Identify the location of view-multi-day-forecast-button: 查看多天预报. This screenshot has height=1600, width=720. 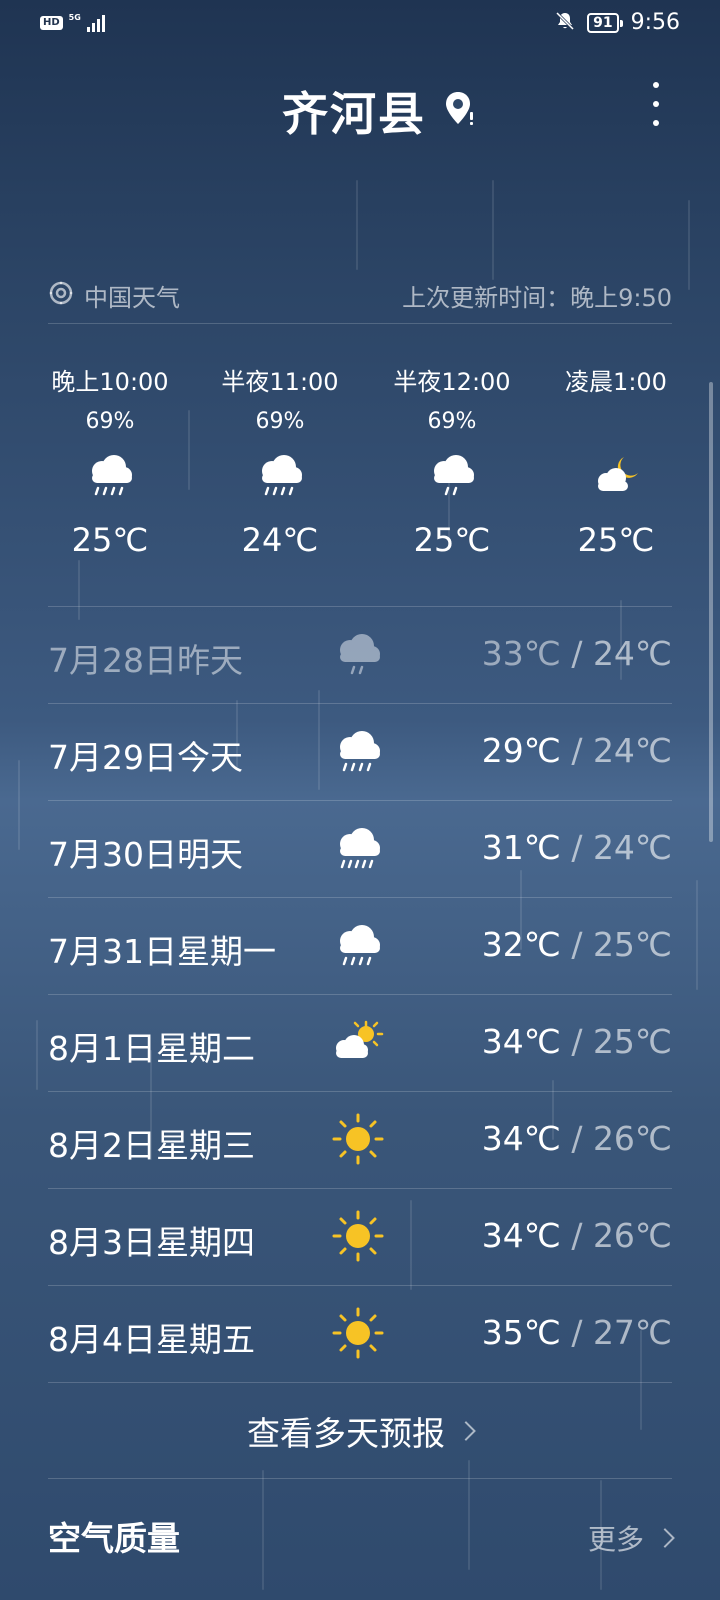
(360, 1430).